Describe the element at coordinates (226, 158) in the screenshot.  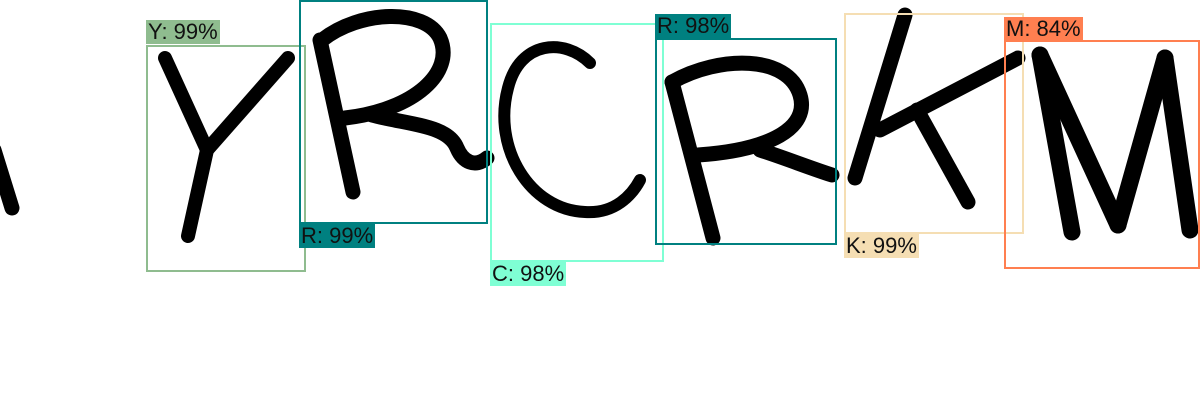
I see `detection-box-y` at that location.